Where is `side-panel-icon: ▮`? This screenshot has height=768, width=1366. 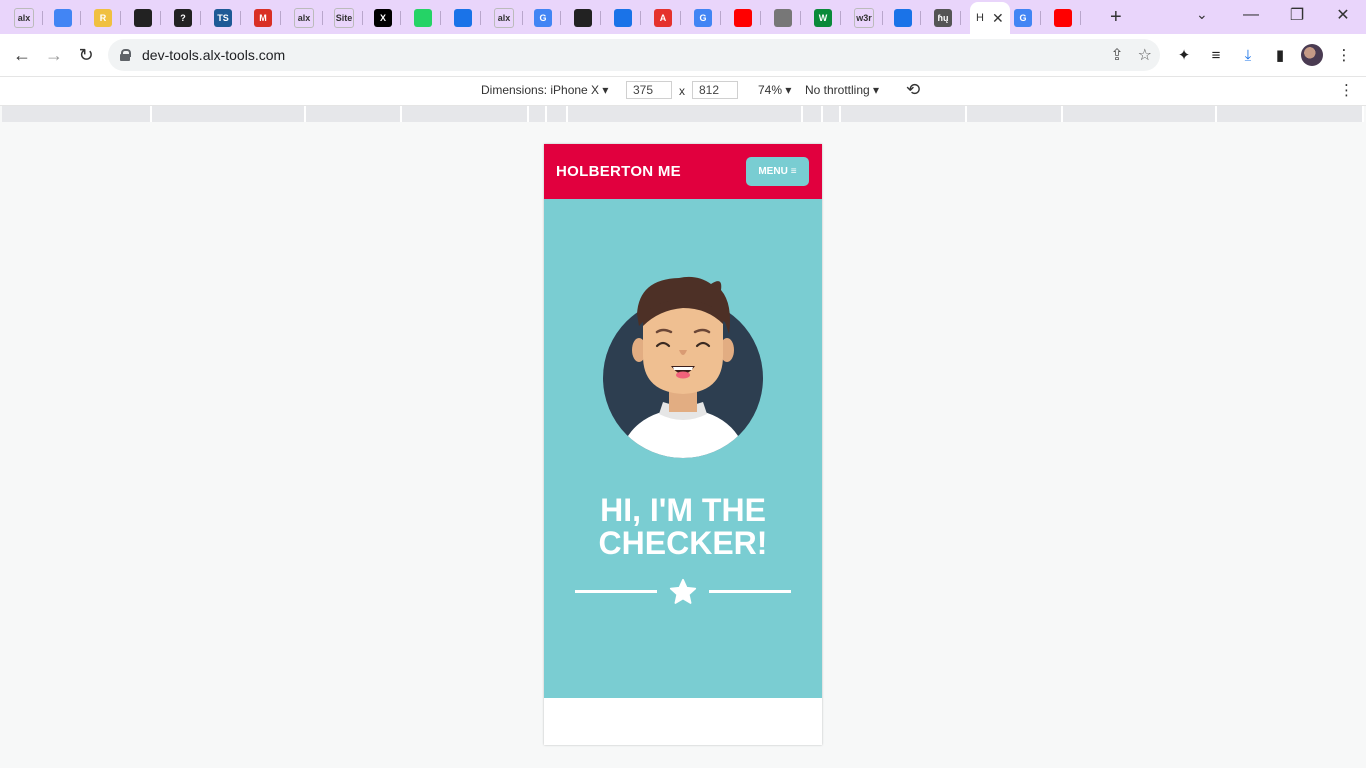 side-panel-icon: ▮ is located at coordinates (1280, 55).